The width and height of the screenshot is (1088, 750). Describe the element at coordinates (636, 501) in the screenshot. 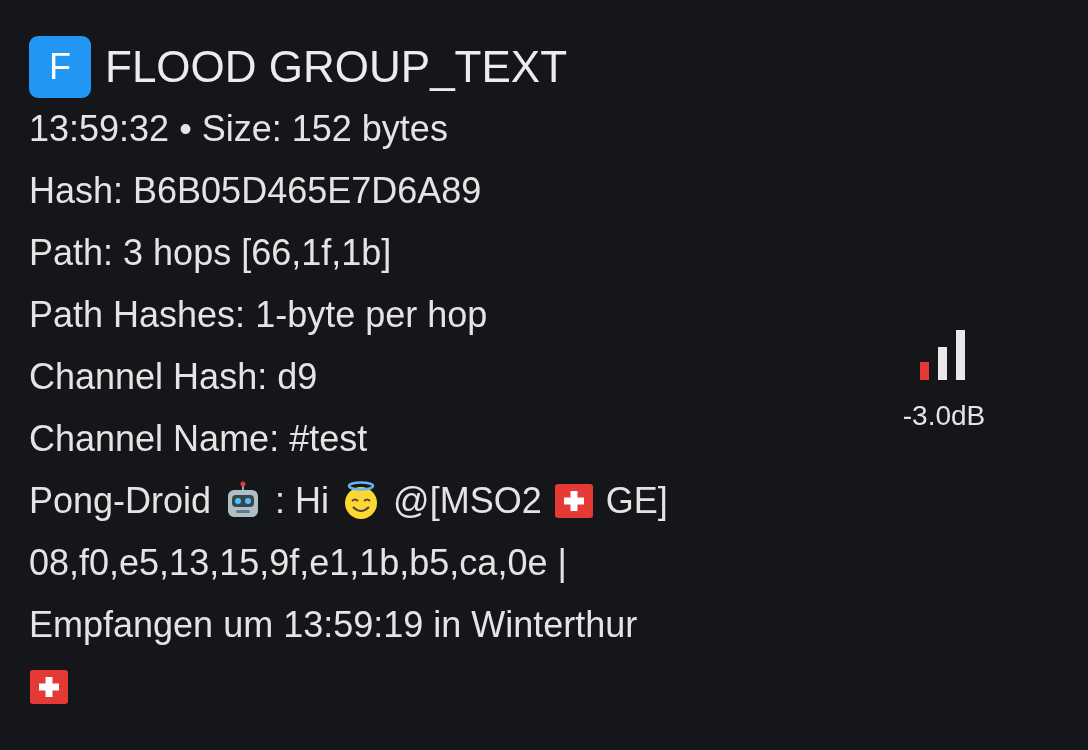

I see `detail-text: GE]` at that location.